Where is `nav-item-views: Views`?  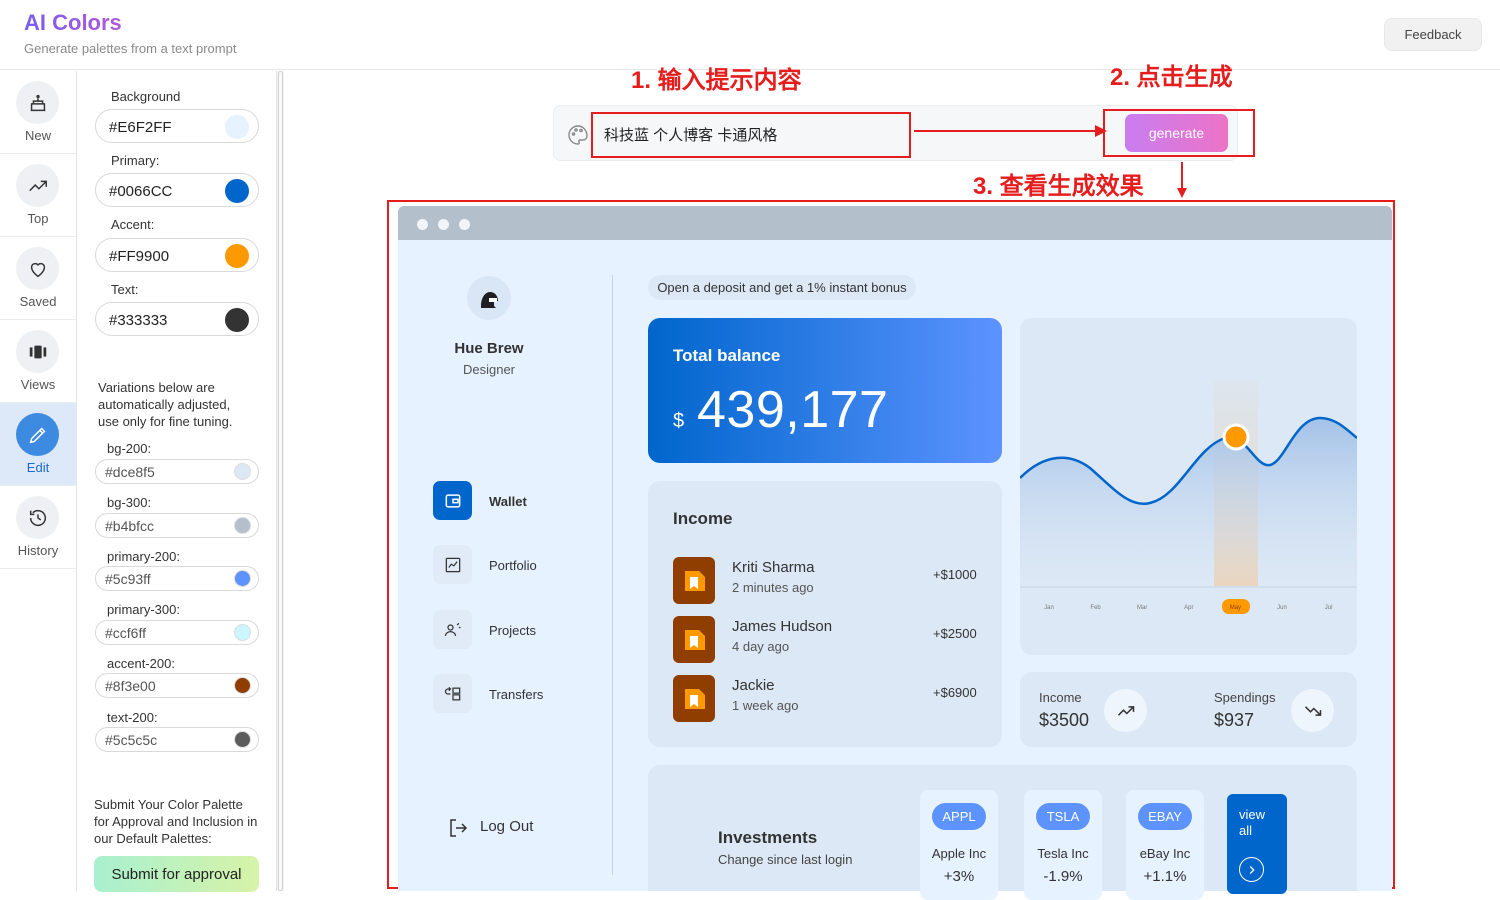 nav-item-views: Views is located at coordinates (38, 361).